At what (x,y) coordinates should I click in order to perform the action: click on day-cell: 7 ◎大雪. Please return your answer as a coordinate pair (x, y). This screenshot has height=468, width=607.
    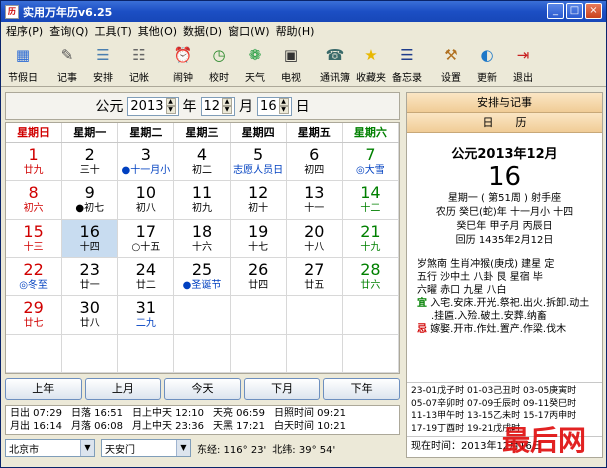
    Looking at the image, I should click on (370, 162).